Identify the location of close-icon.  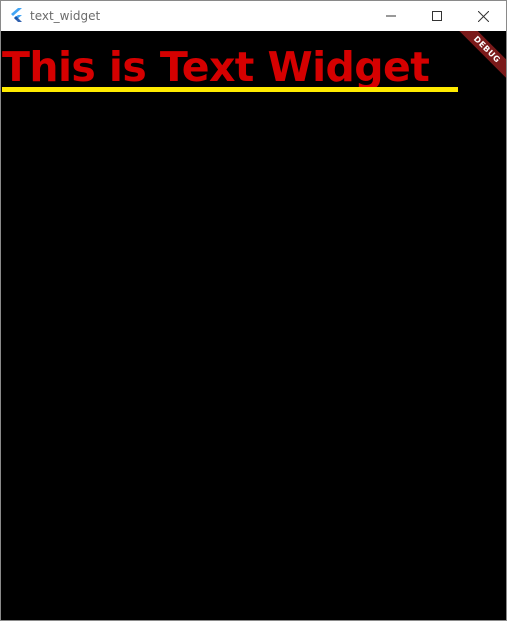
(483, 16).